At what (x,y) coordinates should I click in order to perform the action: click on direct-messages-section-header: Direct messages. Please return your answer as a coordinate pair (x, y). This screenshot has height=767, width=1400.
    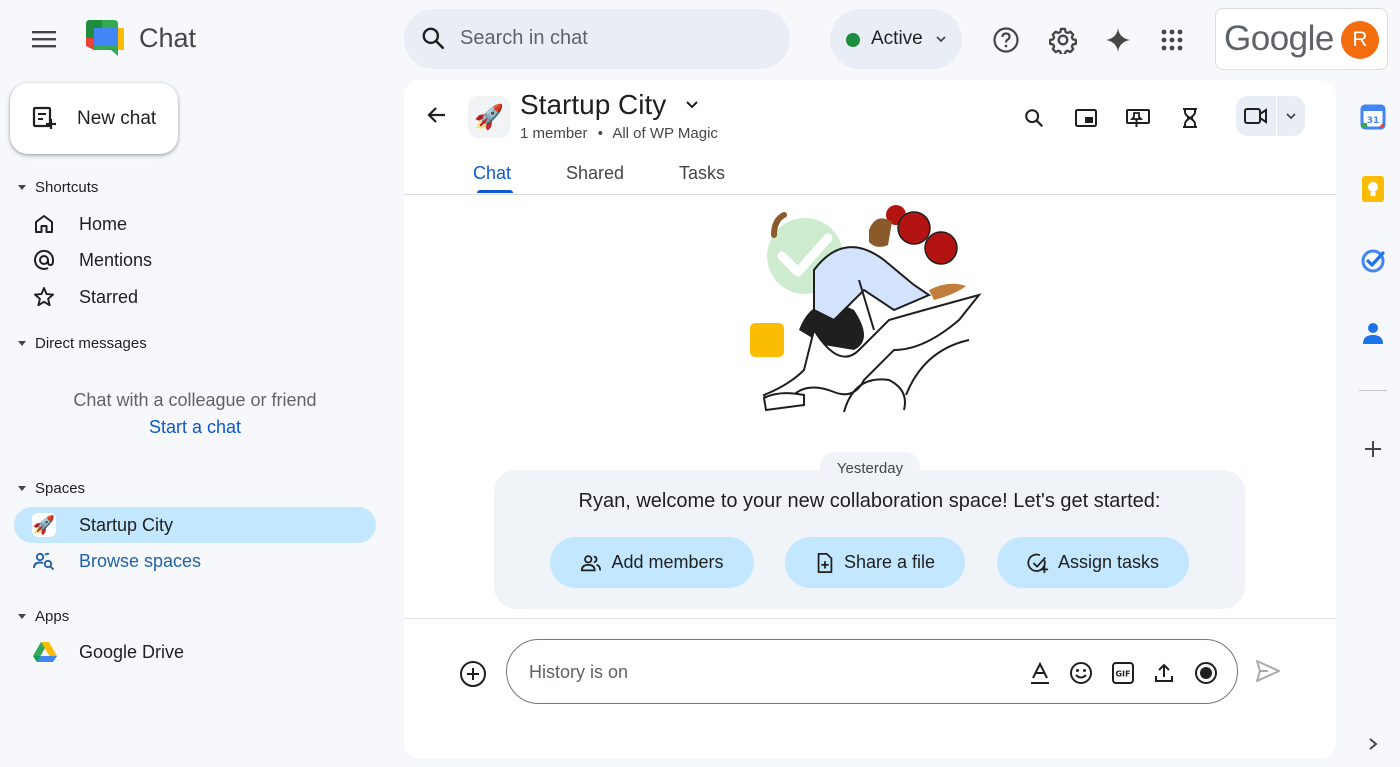
    Looking at the image, I should click on (82, 343).